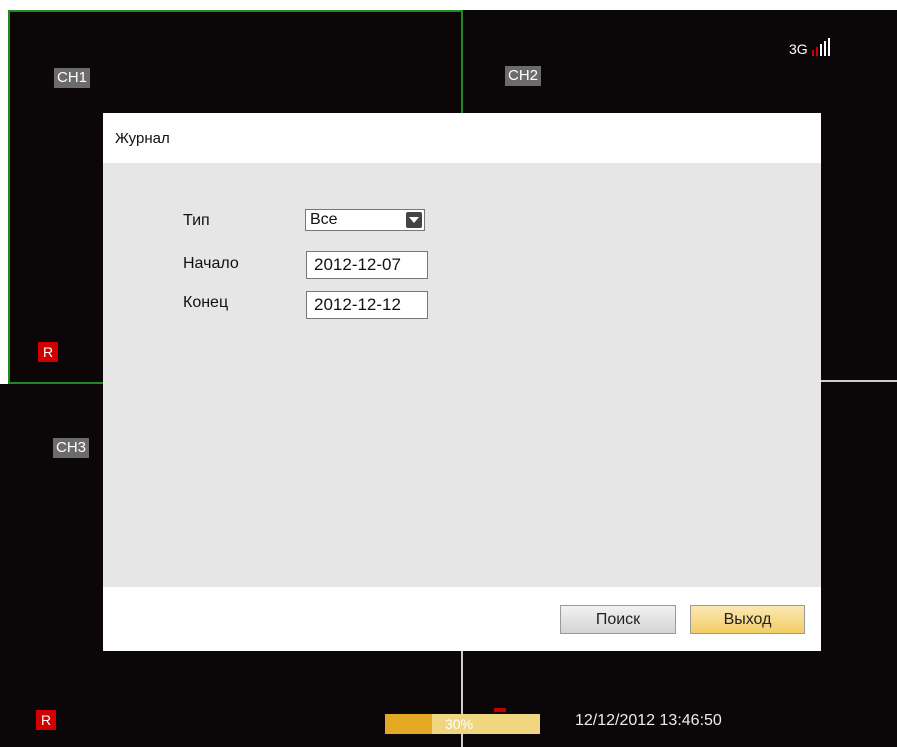 This screenshot has height=747, width=897. What do you see at coordinates (211, 263) in the screenshot?
I see `start-label: Начало` at bounding box center [211, 263].